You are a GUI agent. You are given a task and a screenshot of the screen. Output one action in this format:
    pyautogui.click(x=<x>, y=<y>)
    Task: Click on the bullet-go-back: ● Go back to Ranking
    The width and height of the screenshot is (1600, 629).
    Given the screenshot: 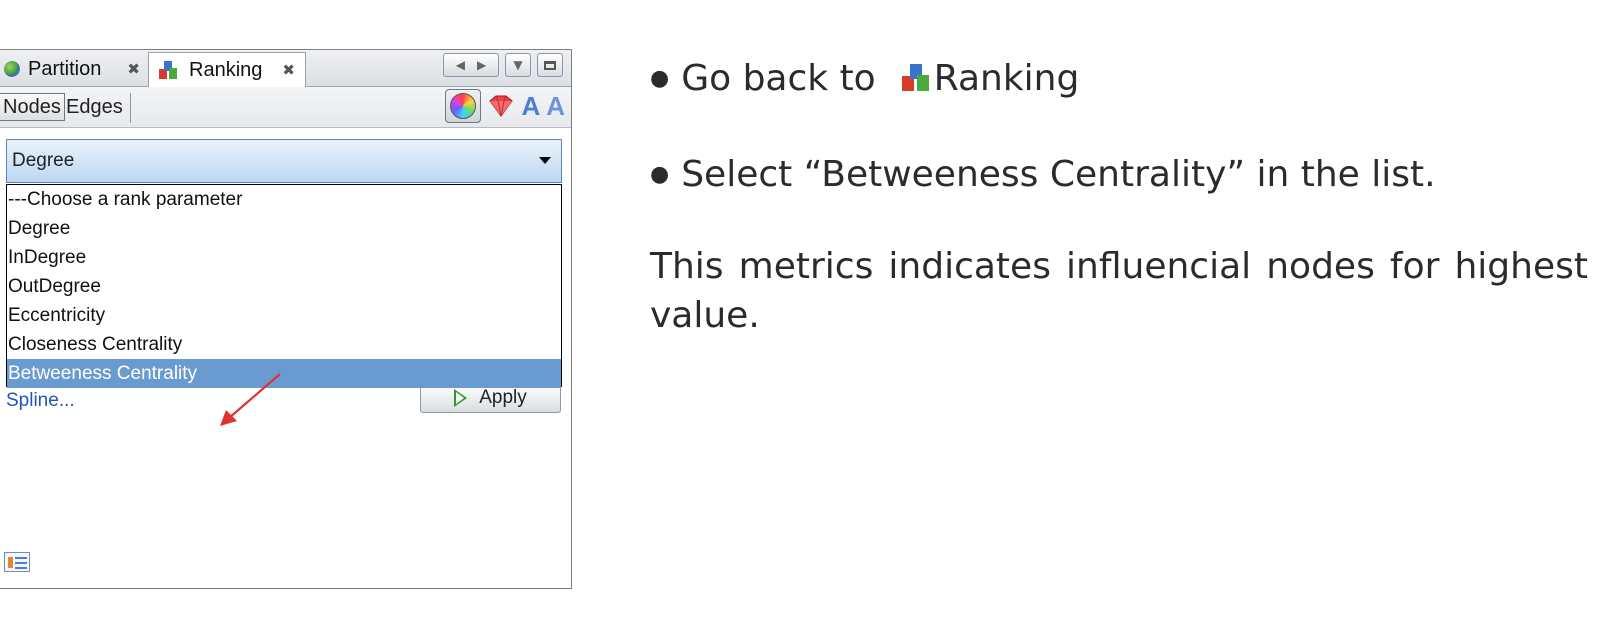 What is the action you would take?
    pyautogui.click(x=864, y=78)
    